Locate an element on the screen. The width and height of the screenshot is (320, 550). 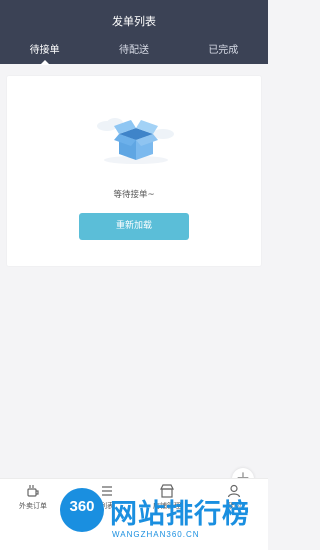
tab-pending-accept: 待接单 is located at coordinates (44, 52).